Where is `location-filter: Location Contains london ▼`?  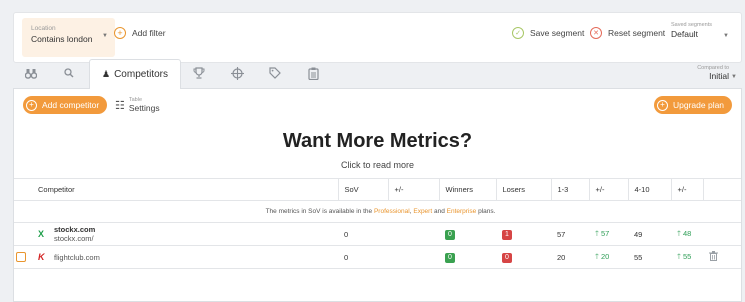 location-filter: Location Contains london ▼ is located at coordinates (68, 37).